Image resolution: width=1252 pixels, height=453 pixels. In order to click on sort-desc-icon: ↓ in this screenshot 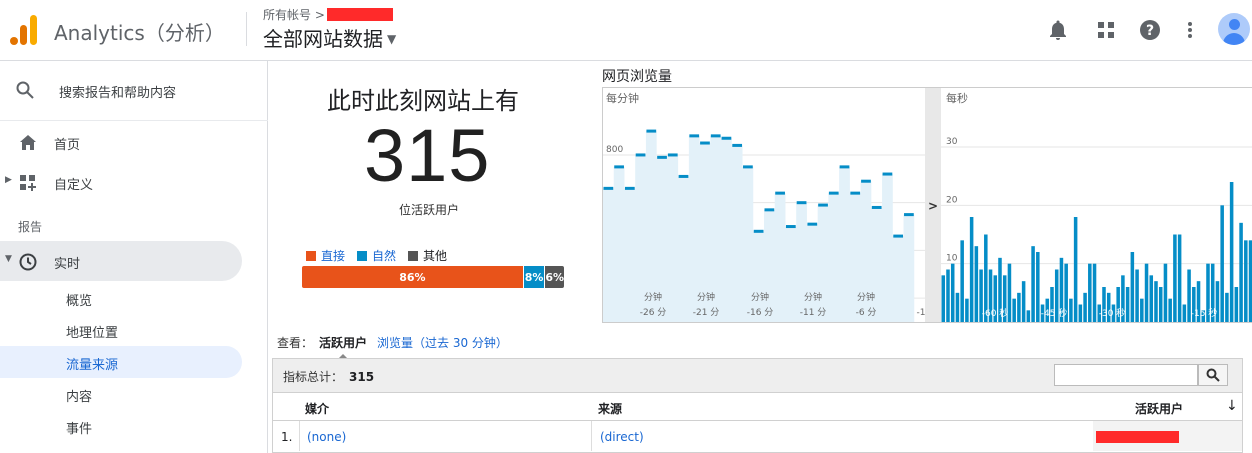, I will do `click(1232, 406)`.